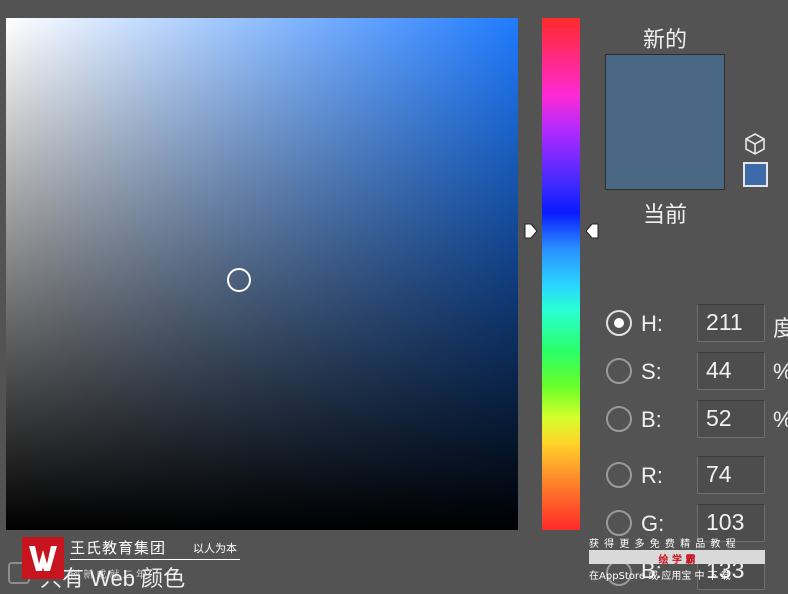 This screenshot has height=594, width=788. I want to click on web-safe-color-swatch, so click(755, 174).